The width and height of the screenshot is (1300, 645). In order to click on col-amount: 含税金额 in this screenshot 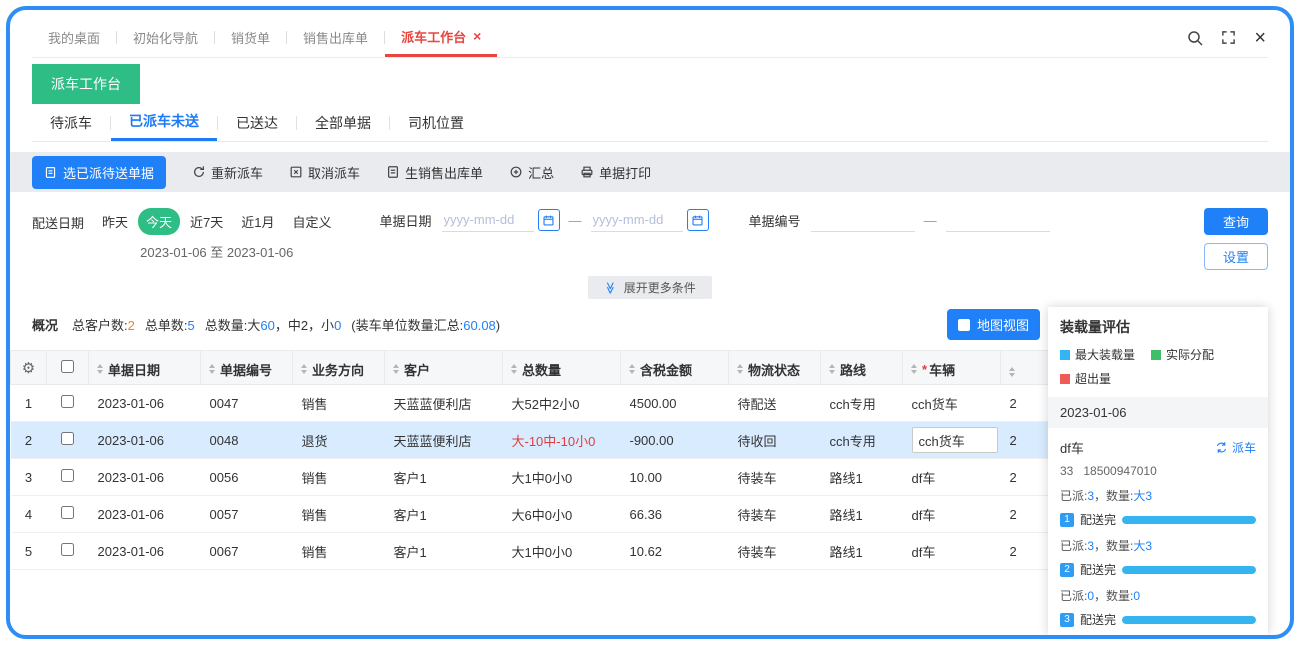, I will do `click(674, 367)`.